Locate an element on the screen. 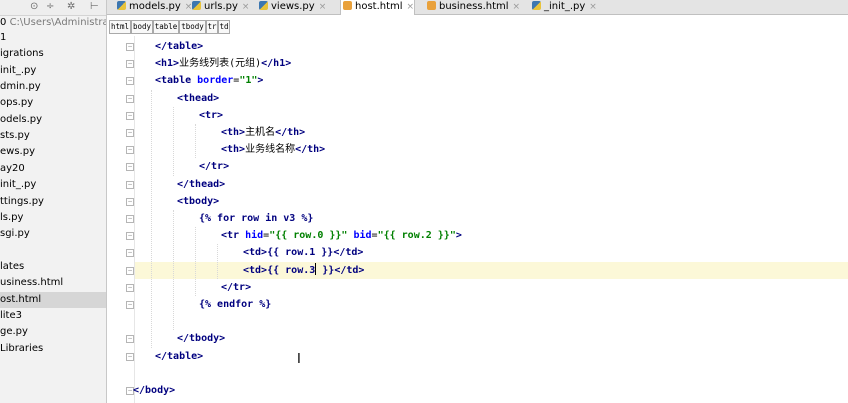 The height and width of the screenshot is (403, 848). project-toolbar: ⊙ ÷ ✲ ⊢ is located at coordinates (53, 8).